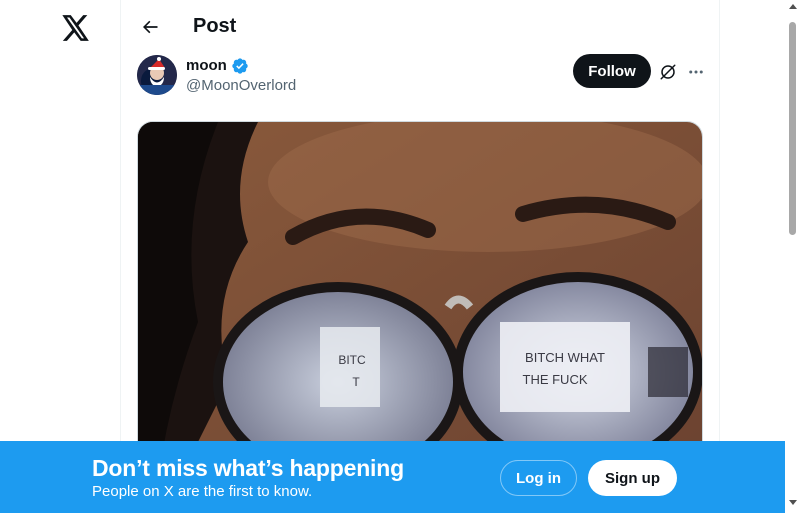  I want to click on banner-title: Don’t miss what’s happening, so click(248, 468).